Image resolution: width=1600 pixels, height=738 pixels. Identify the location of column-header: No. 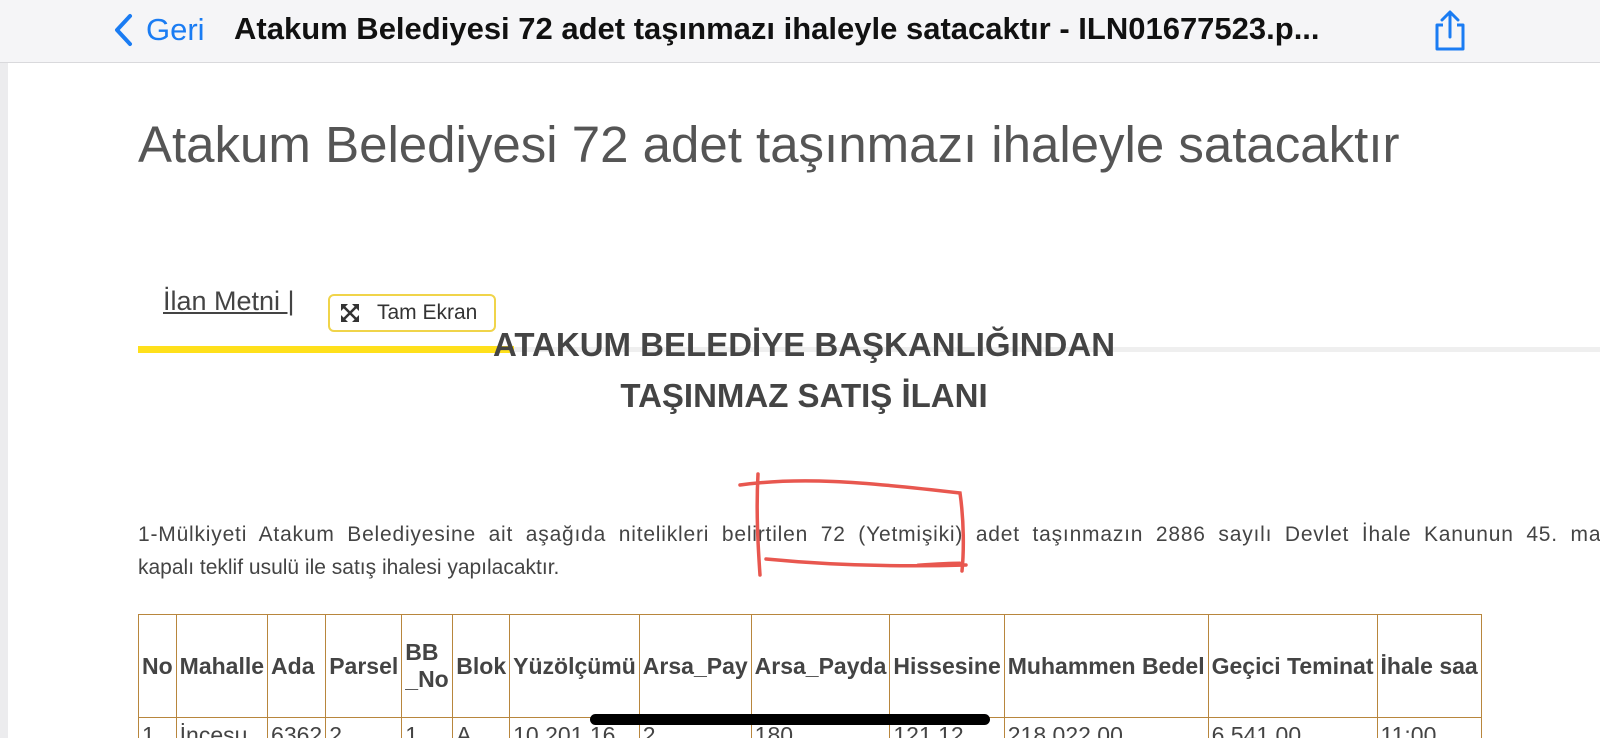
(157, 666).